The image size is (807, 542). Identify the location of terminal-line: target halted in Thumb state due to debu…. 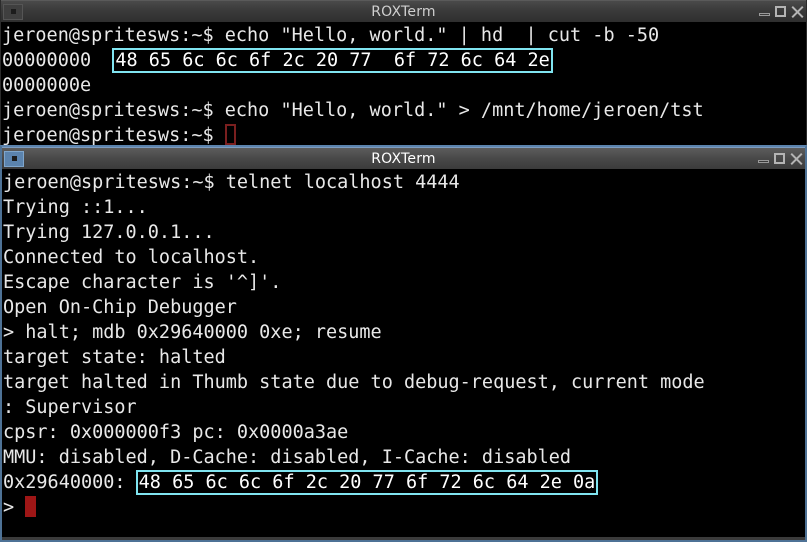
(354, 382).